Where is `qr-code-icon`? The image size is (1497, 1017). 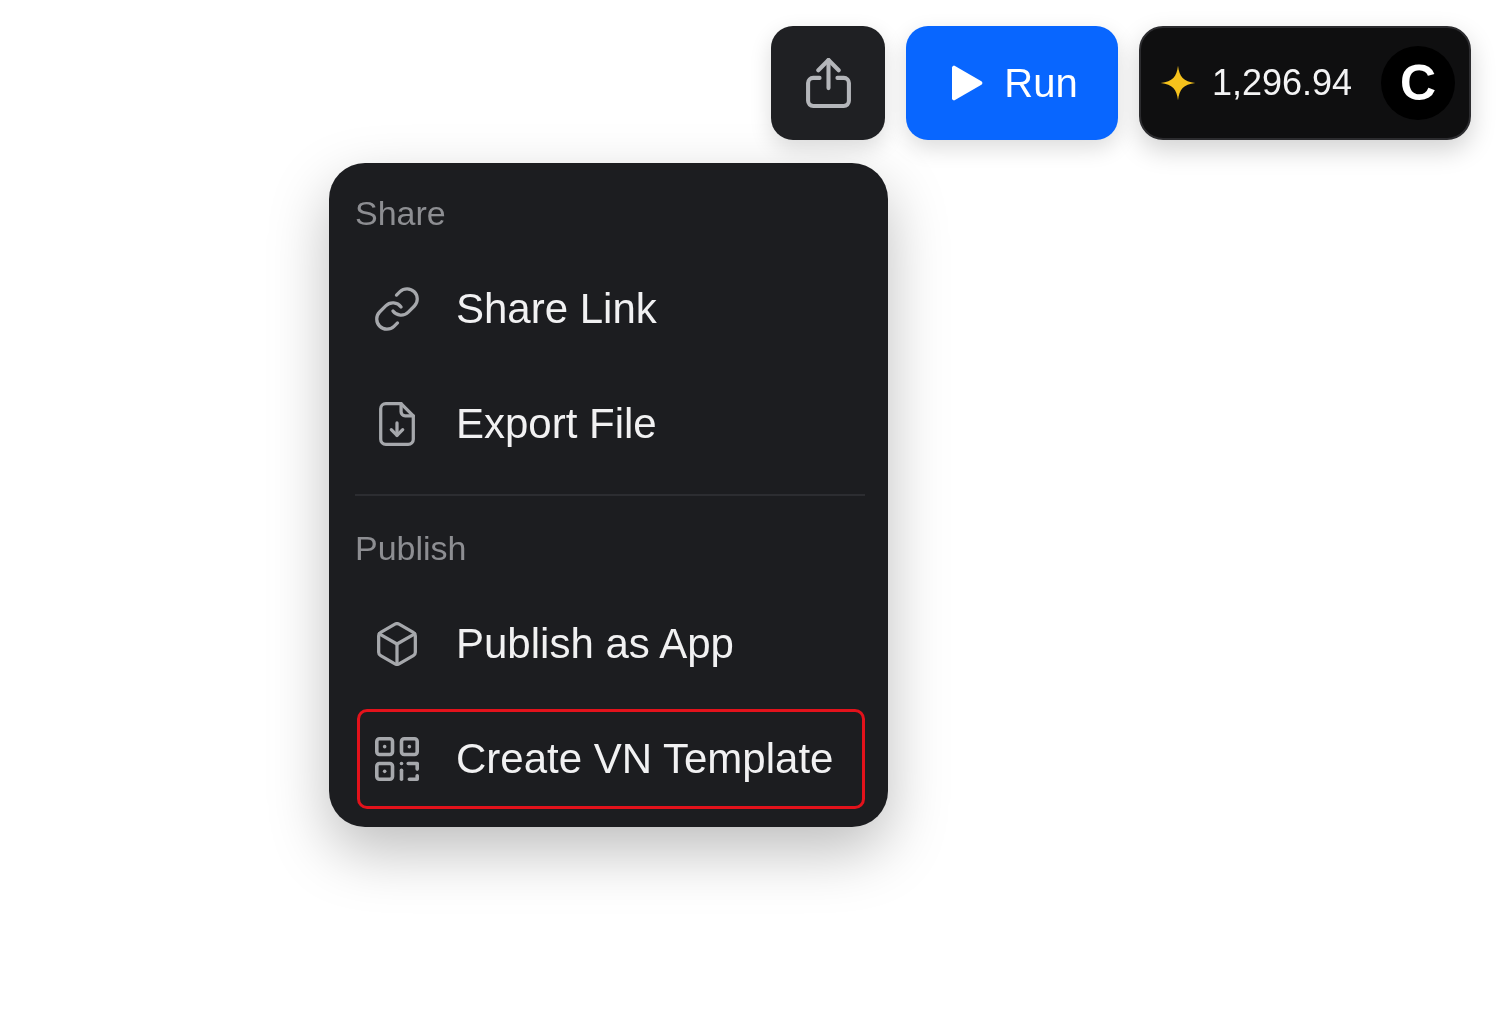
qr-code-icon is located at coordinates (397, 759).